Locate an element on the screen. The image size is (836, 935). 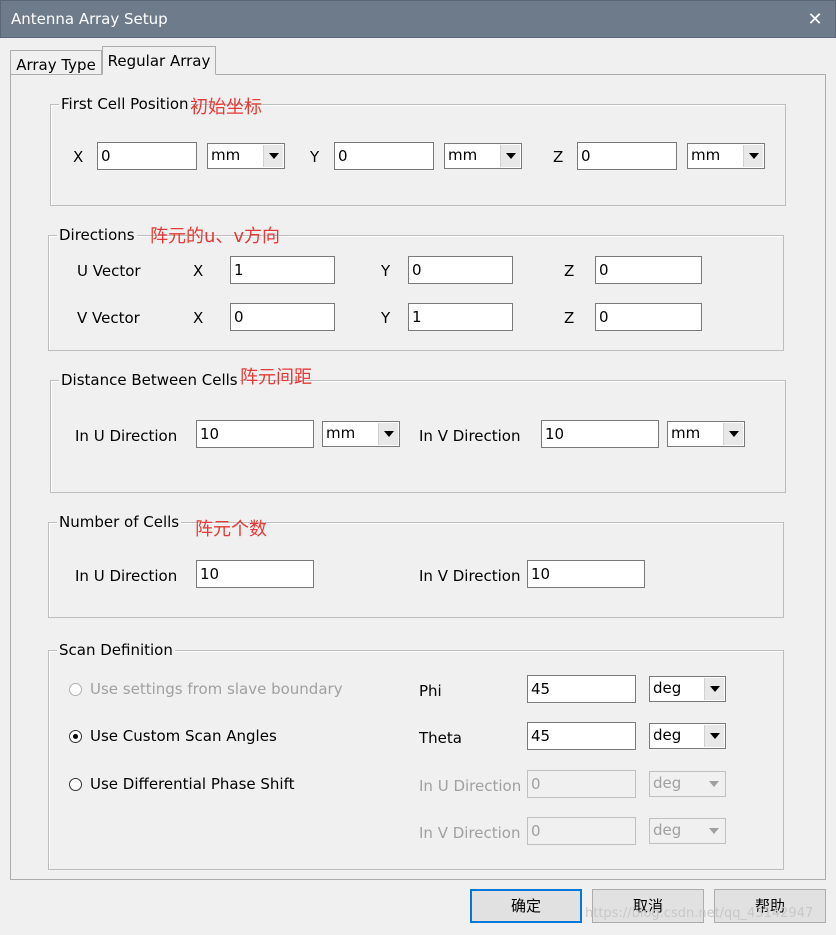
scan-v-unit: deg is located at coordinates (667, 830).